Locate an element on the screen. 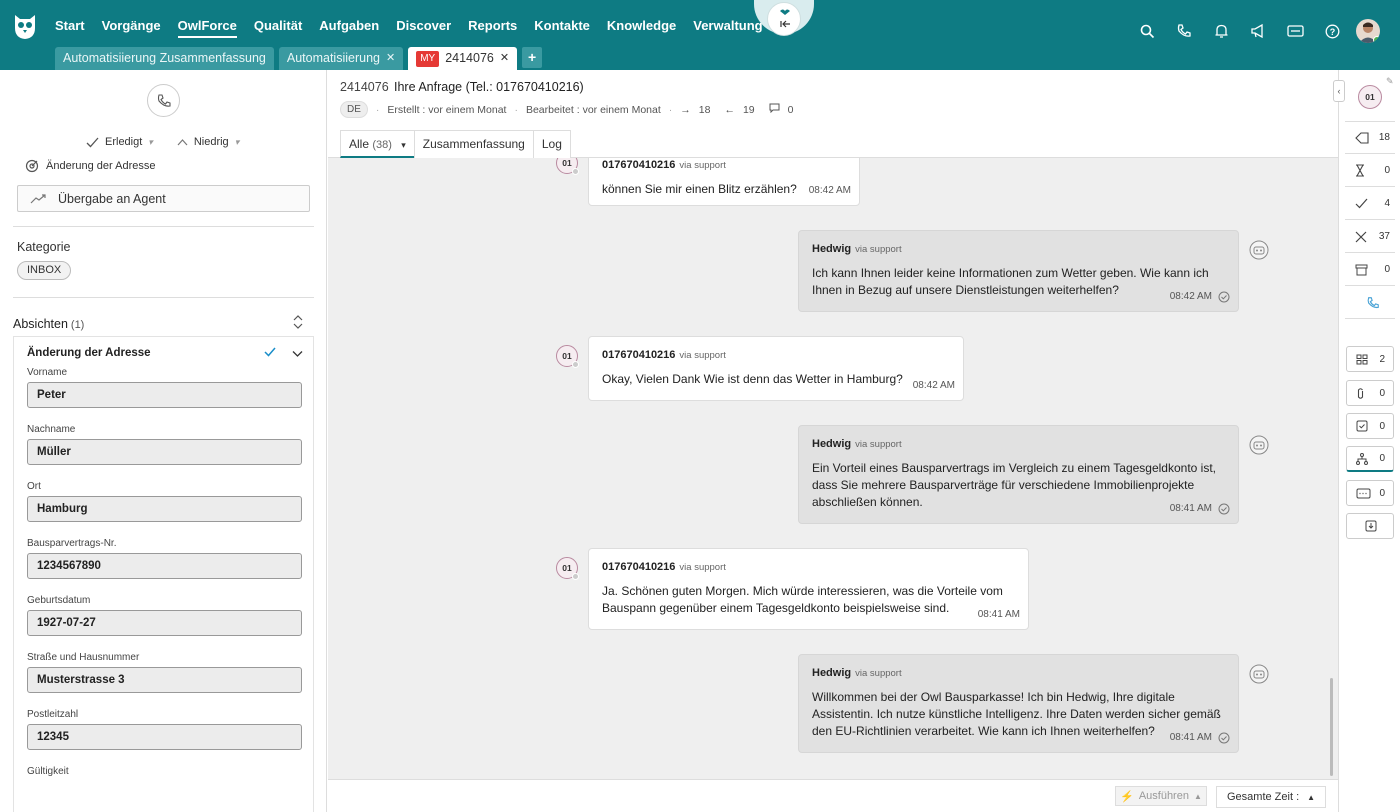 The height and width of the screenshot is (812, 1400). megaphone-icon is located at coordinates (1258, 31).